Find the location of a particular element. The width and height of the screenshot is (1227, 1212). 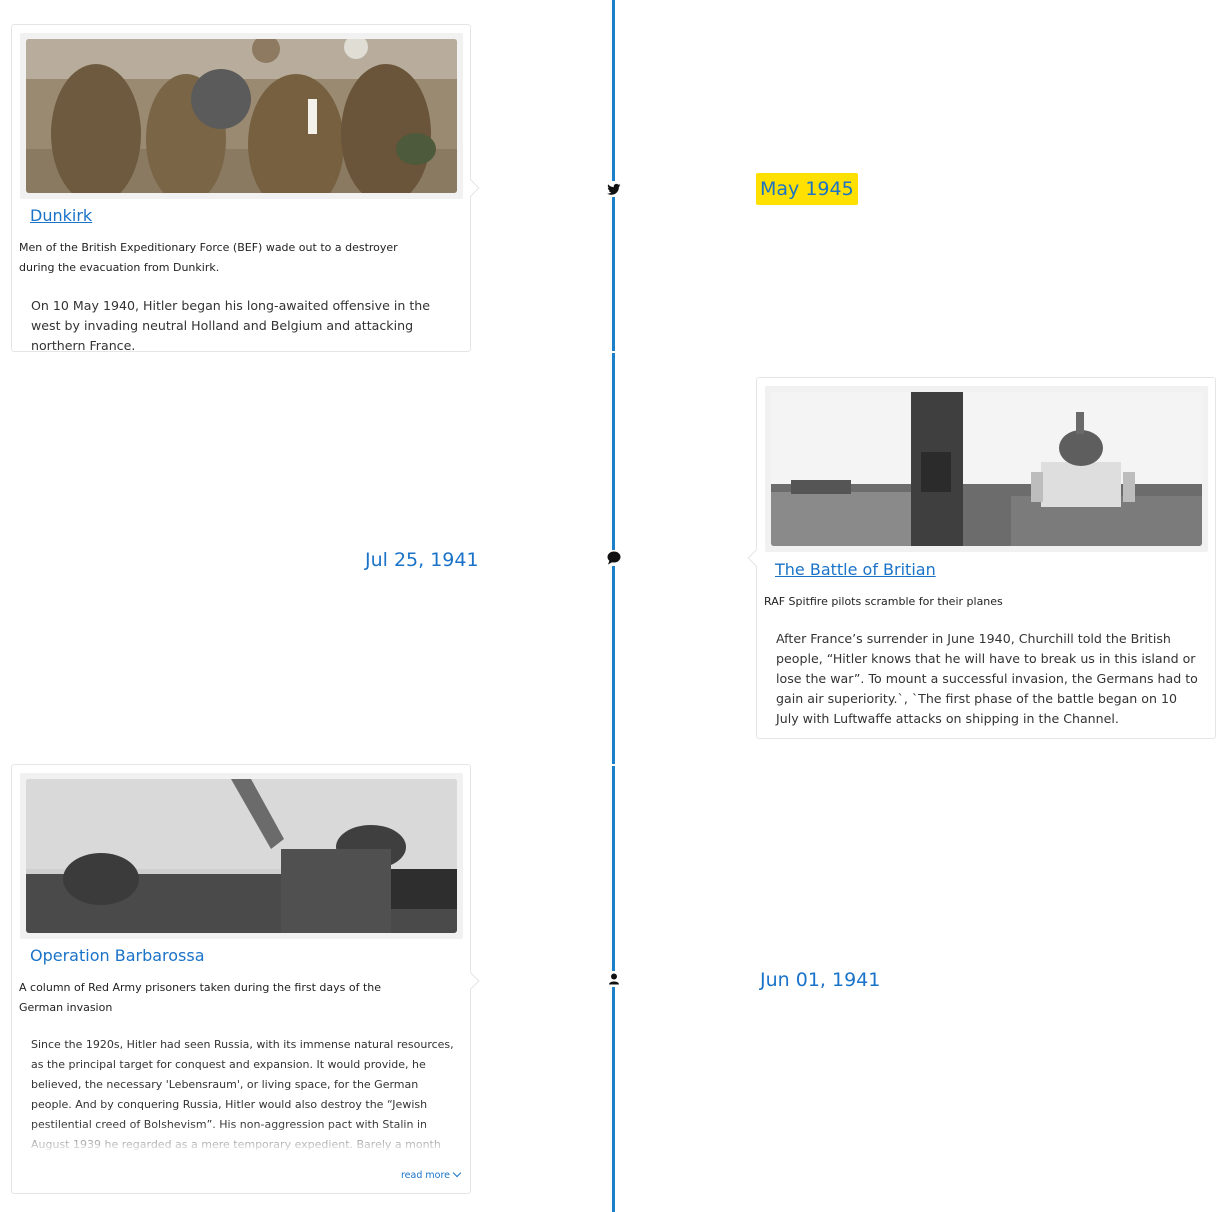

dunkirk-photo is located at coordinates (241, 116).